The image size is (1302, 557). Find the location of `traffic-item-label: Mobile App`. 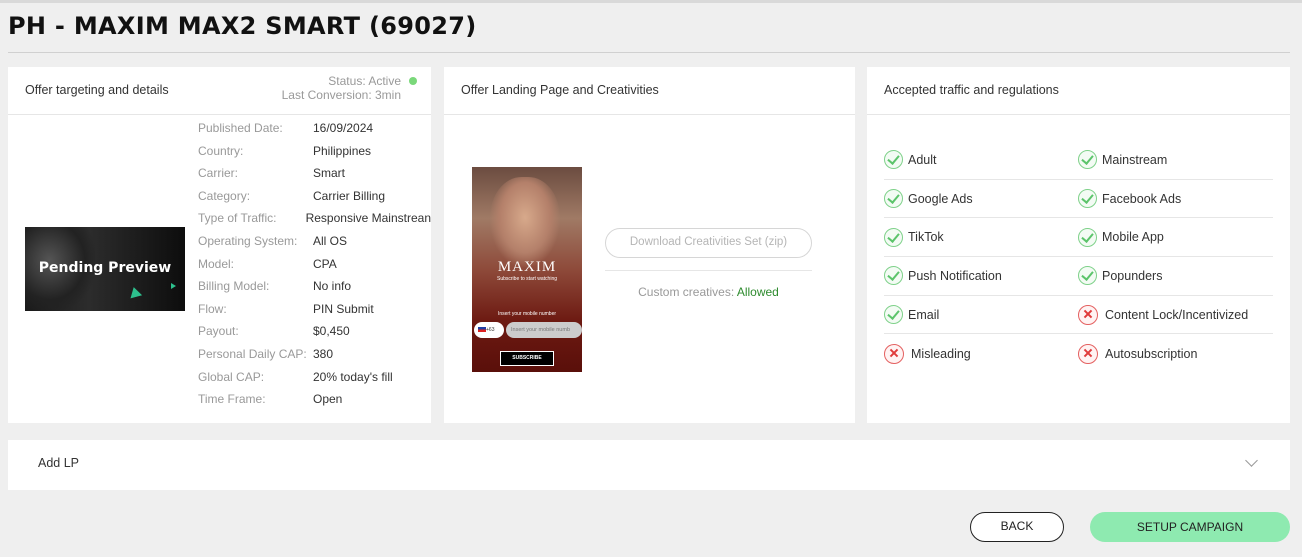

traffic-item-label: Mobile App is located at coordinates (1133, 237).